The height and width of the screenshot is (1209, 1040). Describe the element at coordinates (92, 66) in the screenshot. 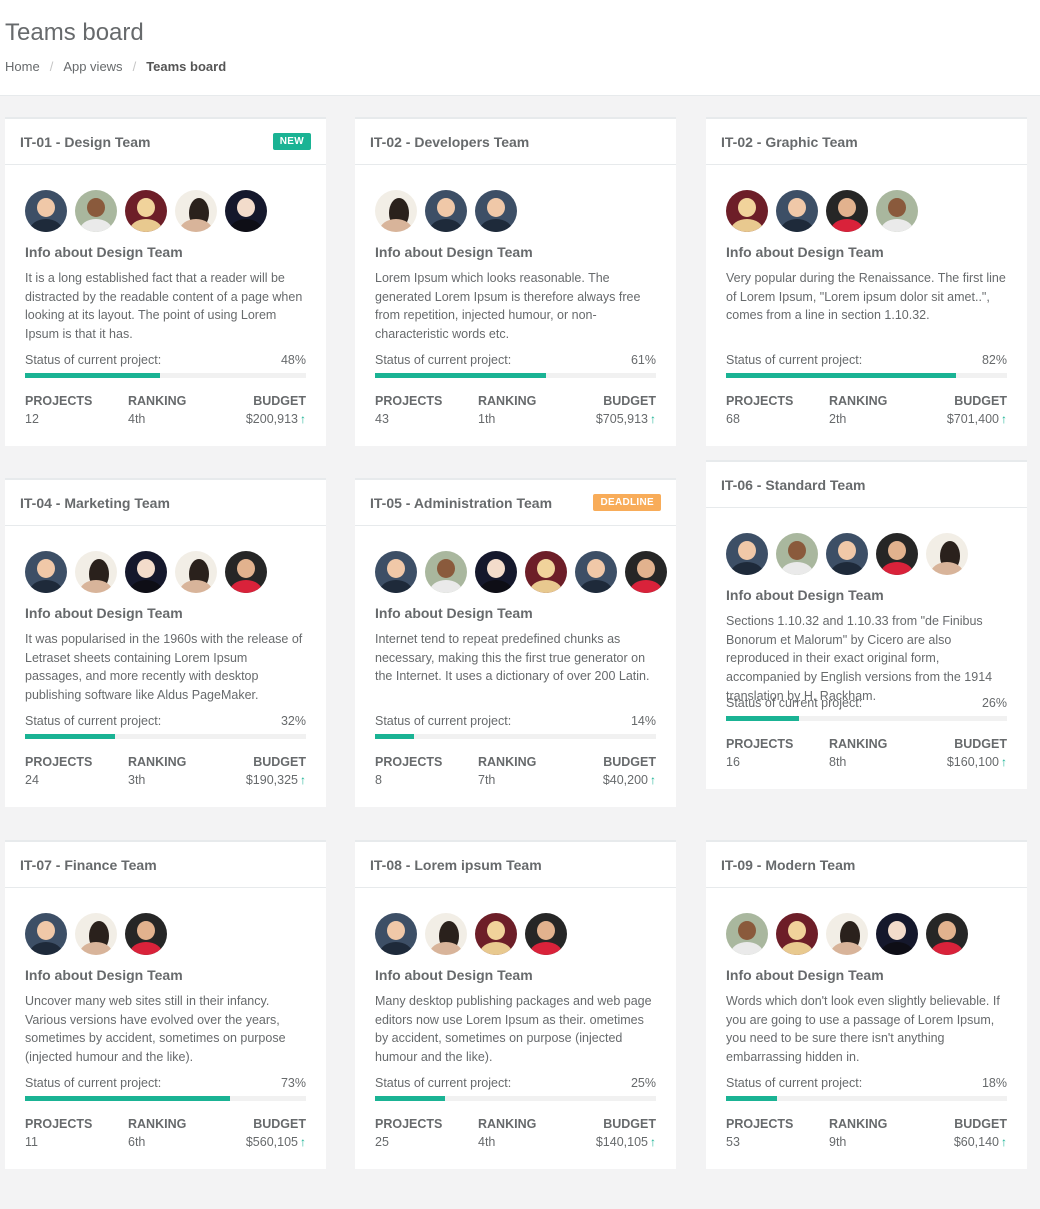

I see `breadcrumb-app-views-link: App views` at that location.